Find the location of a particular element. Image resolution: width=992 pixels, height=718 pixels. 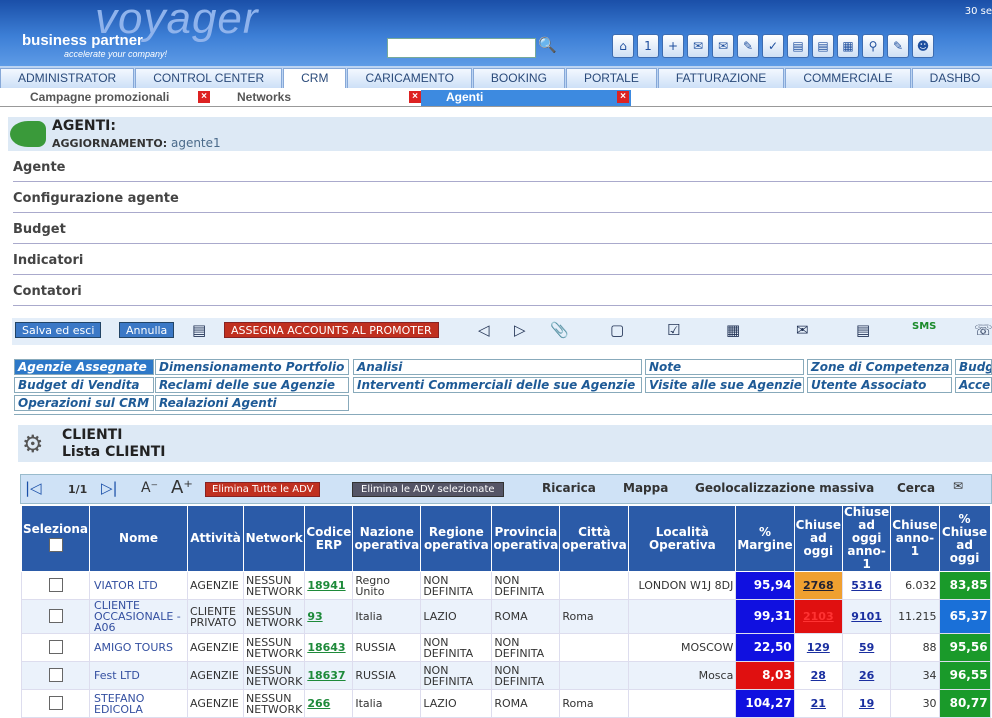

erp-link: 266 is located at coordinates (329, 703).